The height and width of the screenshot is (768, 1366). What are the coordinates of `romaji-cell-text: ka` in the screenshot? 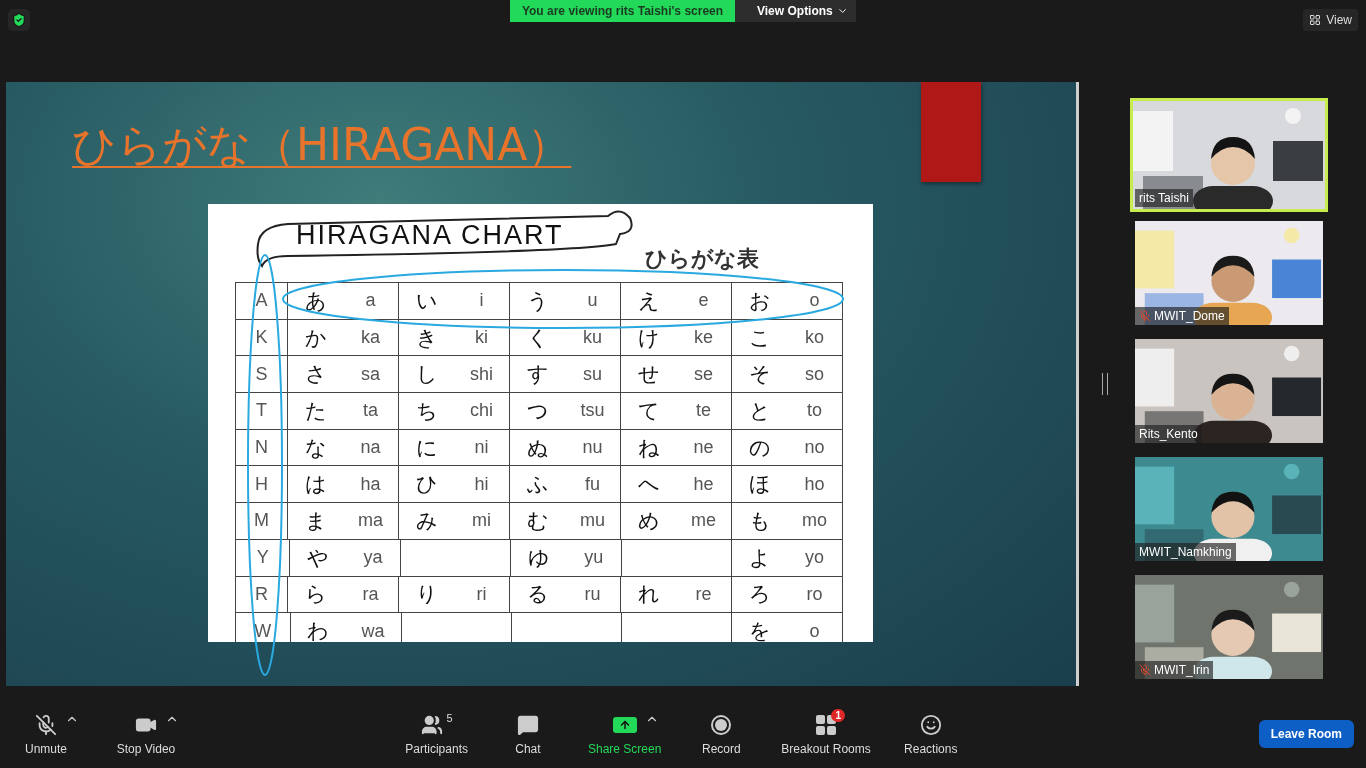 It's located at (370, 338).